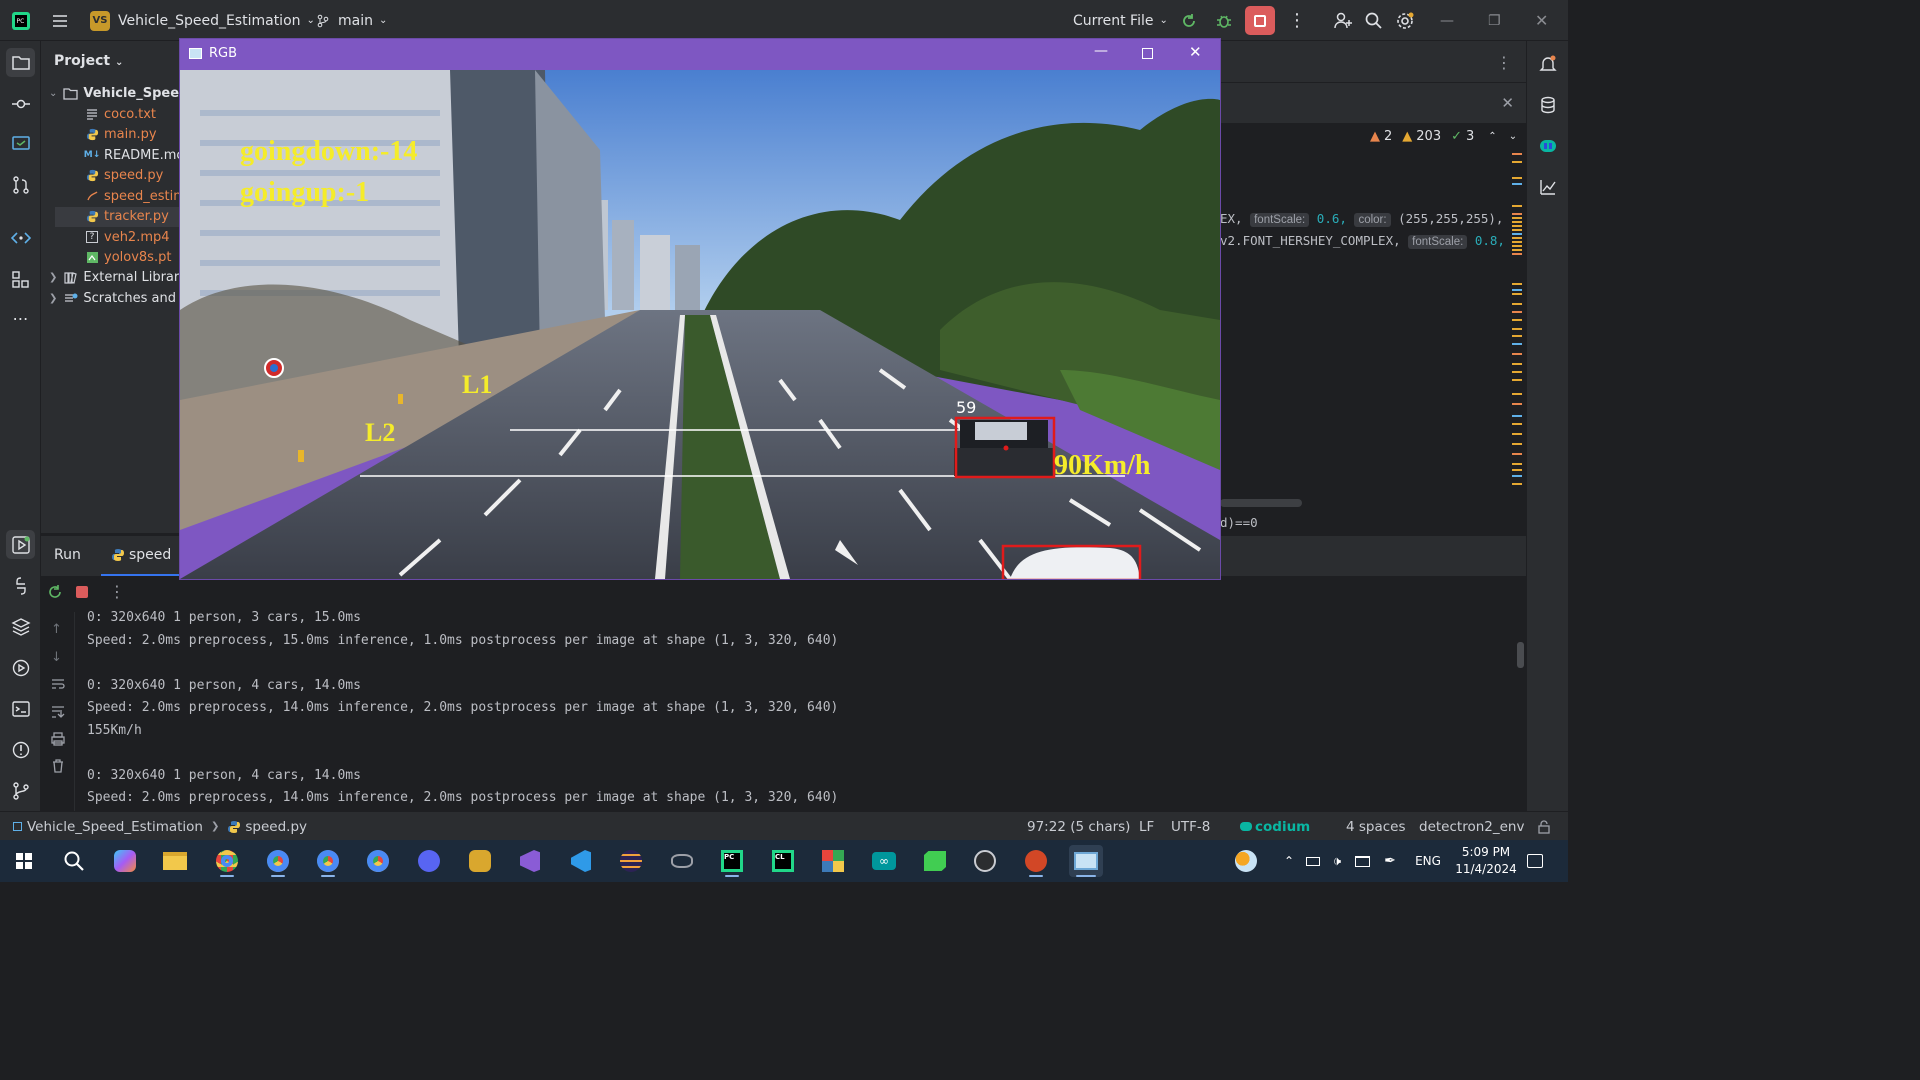 This screenshot has width=1920, height=1080. I want to click on chrome-icon, so click(227, 861).